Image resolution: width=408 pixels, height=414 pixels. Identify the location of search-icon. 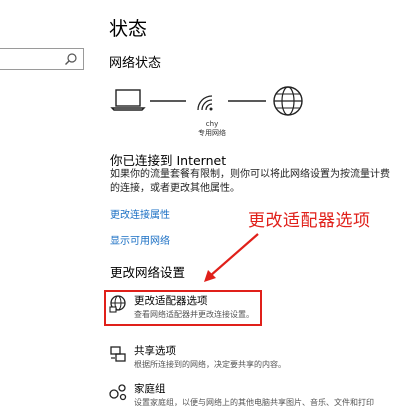
(71, 59).